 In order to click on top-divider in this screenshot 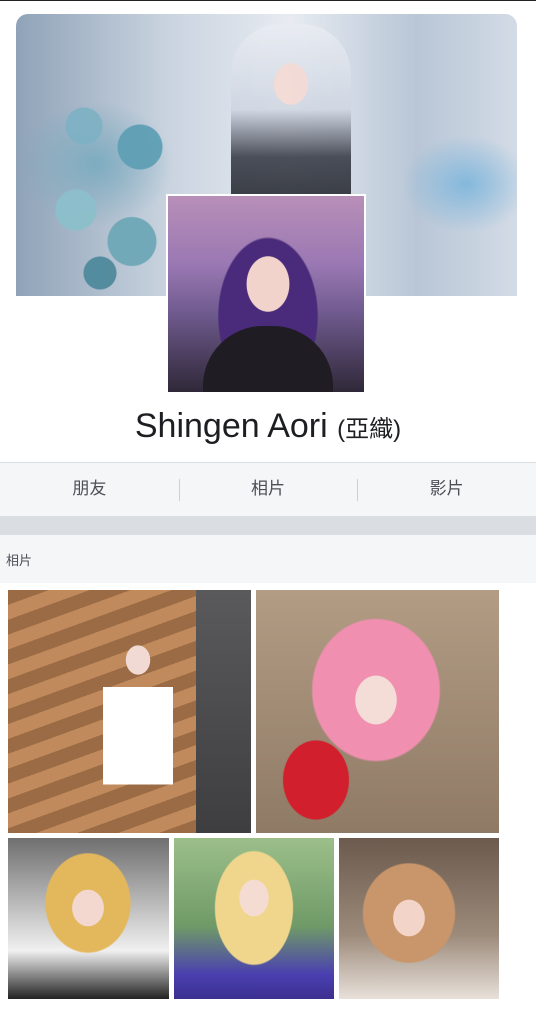, I will do `click(268, 0)`.